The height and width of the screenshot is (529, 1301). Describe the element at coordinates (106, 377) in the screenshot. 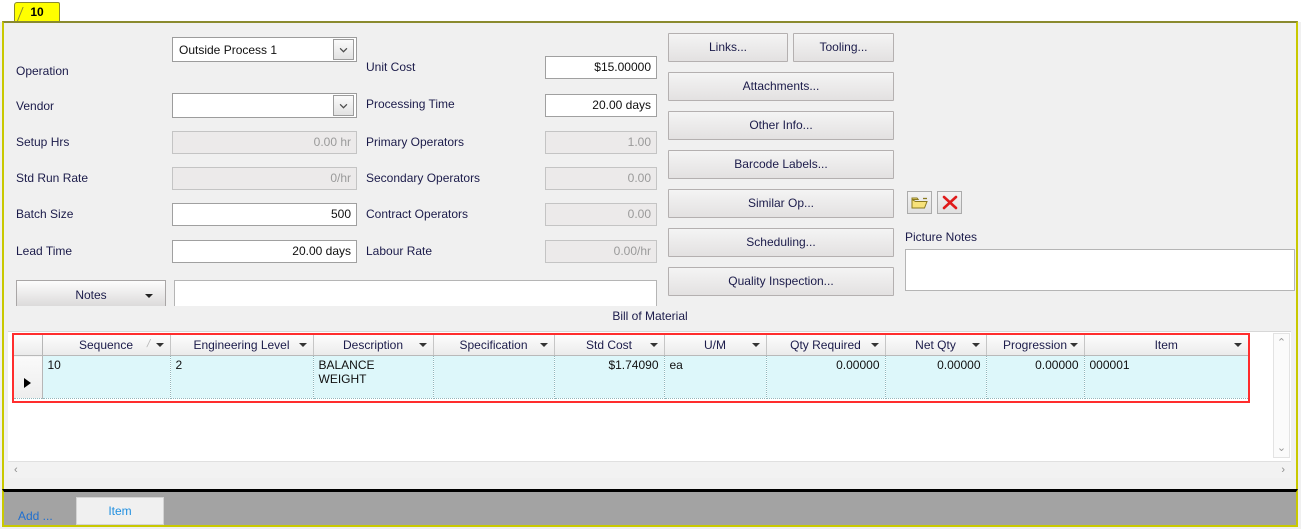

I see `cell-sequence: 10` at that location.